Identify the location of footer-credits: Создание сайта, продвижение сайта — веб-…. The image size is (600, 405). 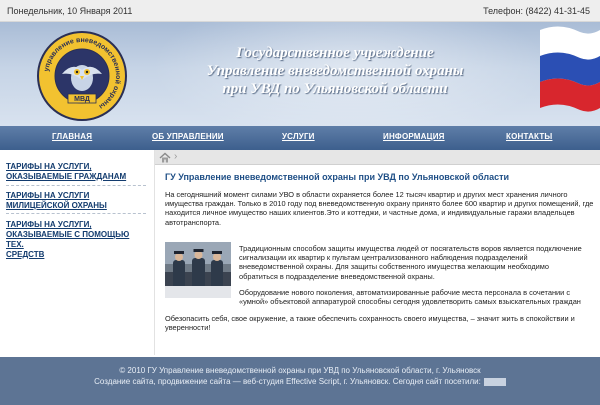
(300, 381).